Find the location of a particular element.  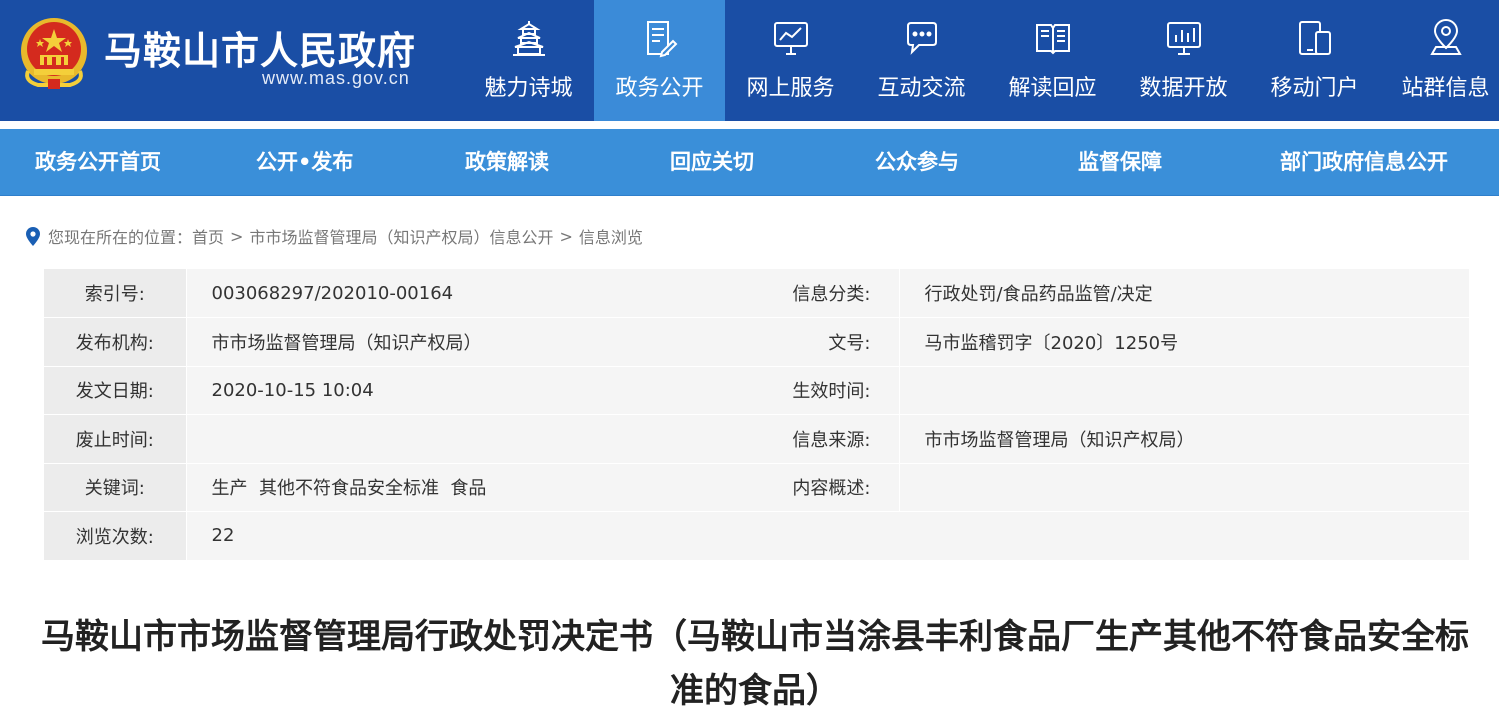

open-book-icon is located at coordinates (1052, 39).